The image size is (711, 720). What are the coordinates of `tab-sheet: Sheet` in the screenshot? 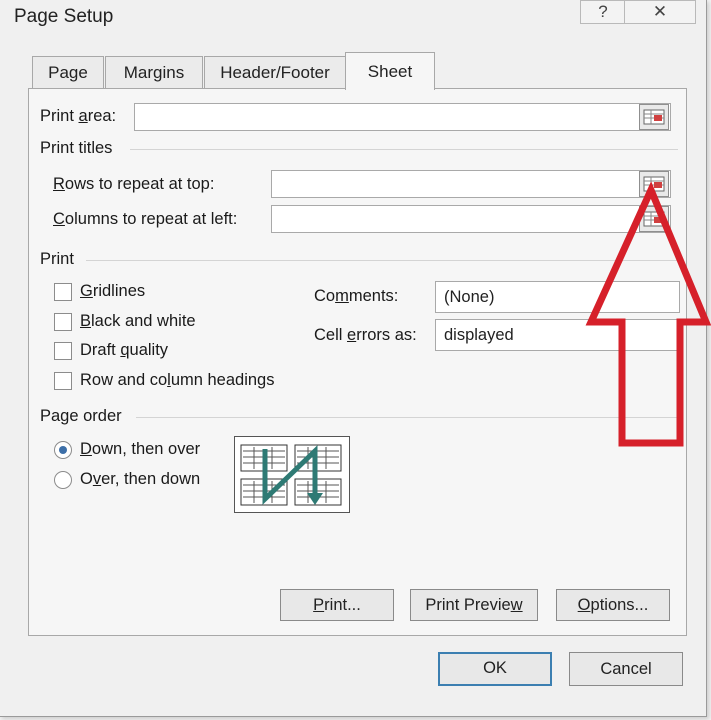 It's located at (390, 71).